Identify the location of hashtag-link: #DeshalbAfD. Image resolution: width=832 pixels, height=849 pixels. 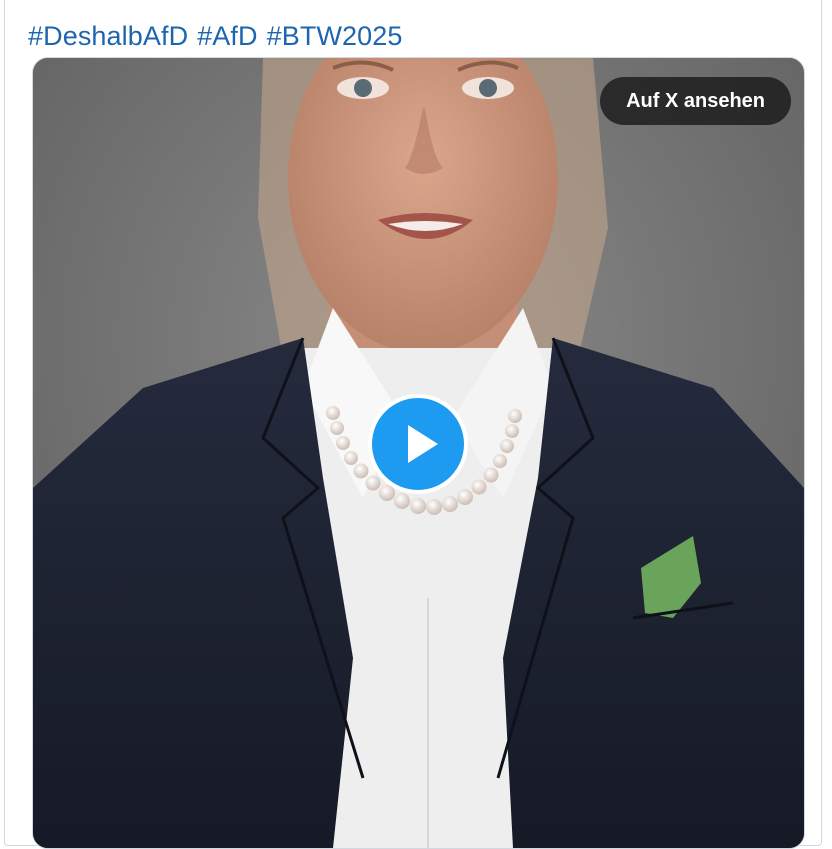
(108, 36).